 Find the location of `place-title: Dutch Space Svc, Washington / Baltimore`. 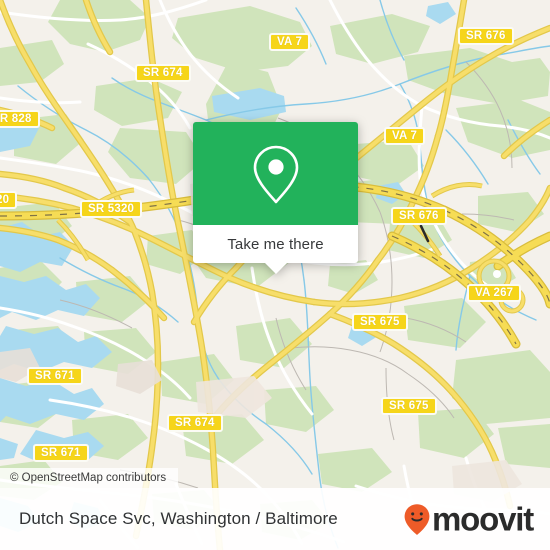

place-title: Dutch Space Svc, Washington / Baltimore is located at coordinates (178, 518).